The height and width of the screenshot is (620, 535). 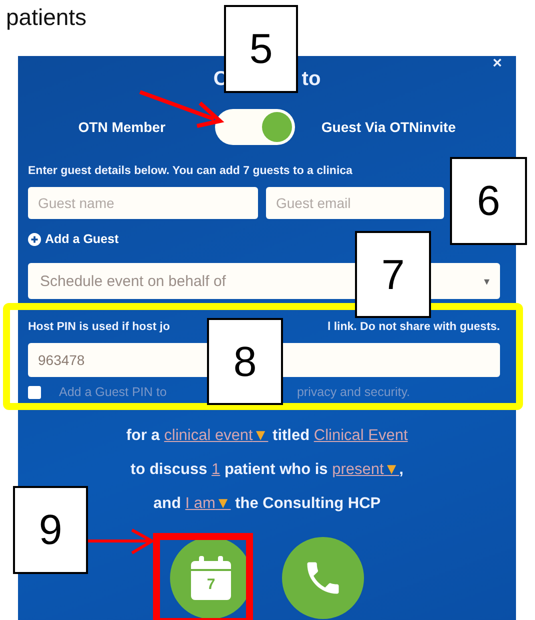 What do you see at coordinates (267, 504) in the screenshot?
I see `summary-sentence: and I am▼ the Consulting HCP` at bounding box center [267, 504].